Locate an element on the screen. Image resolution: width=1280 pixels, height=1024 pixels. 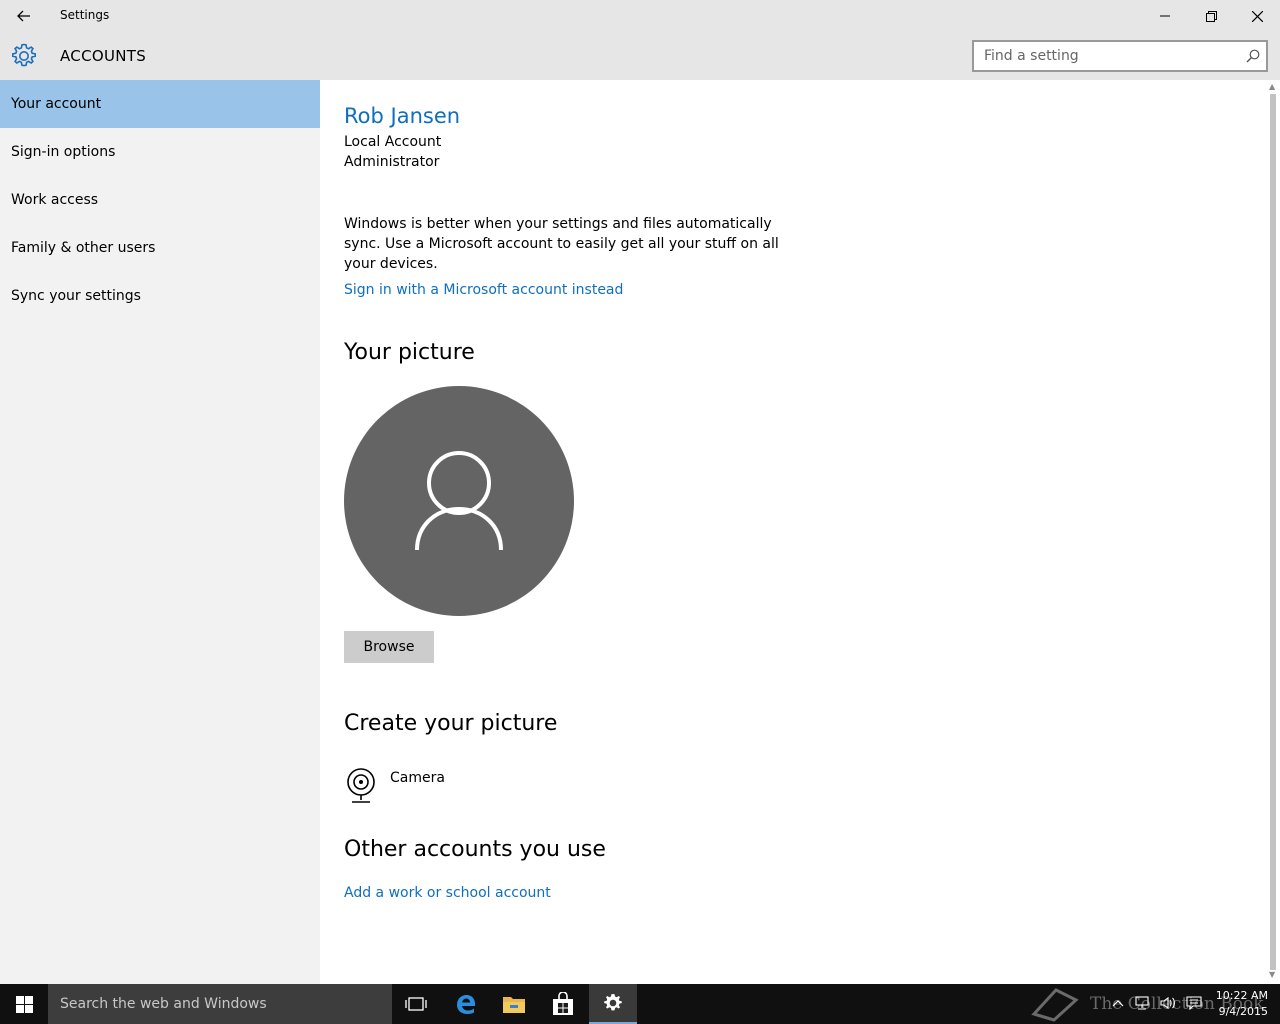
scroll-thumb is located at coordinates (1273, 532).